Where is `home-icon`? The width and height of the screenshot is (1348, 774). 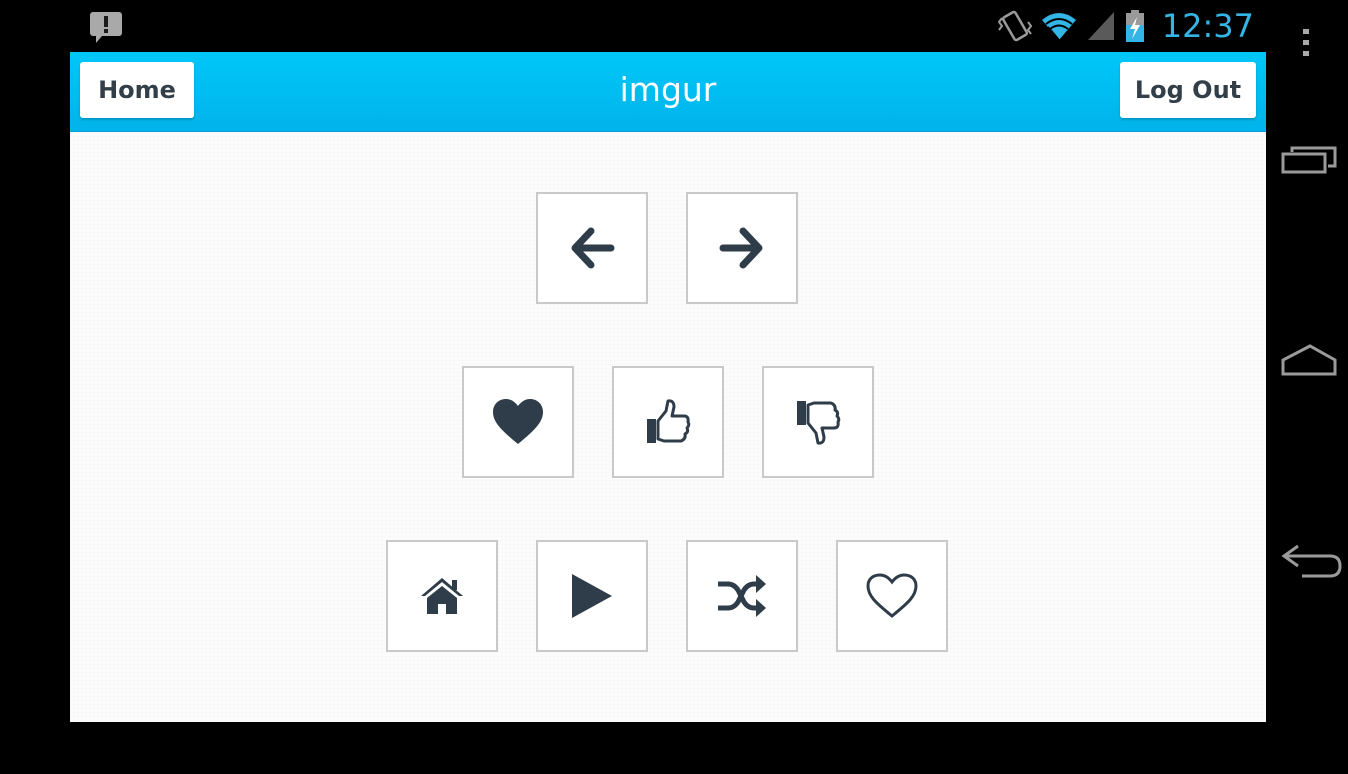 home-icon is located at coordinates (442, 596).